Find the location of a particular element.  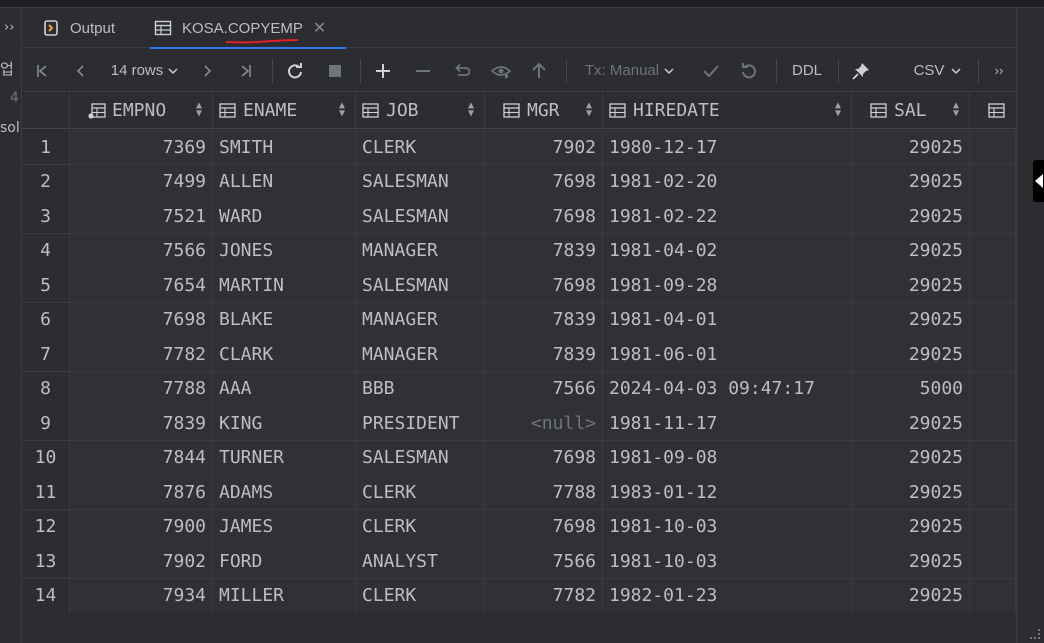

table-row: 11 7876 ADAMS CLERK 7788 1983-01-12 29025 is located at coordinates (519, 492).